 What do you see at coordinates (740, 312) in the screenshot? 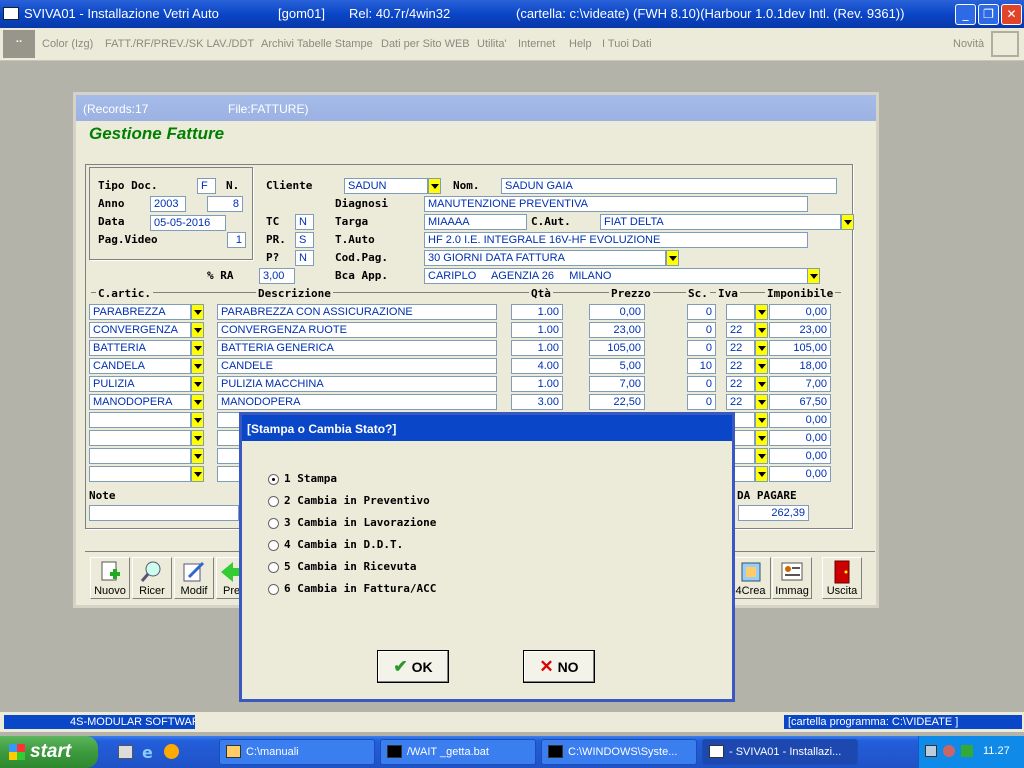
I see `row-iva-field` at bounding box center [740, 312].